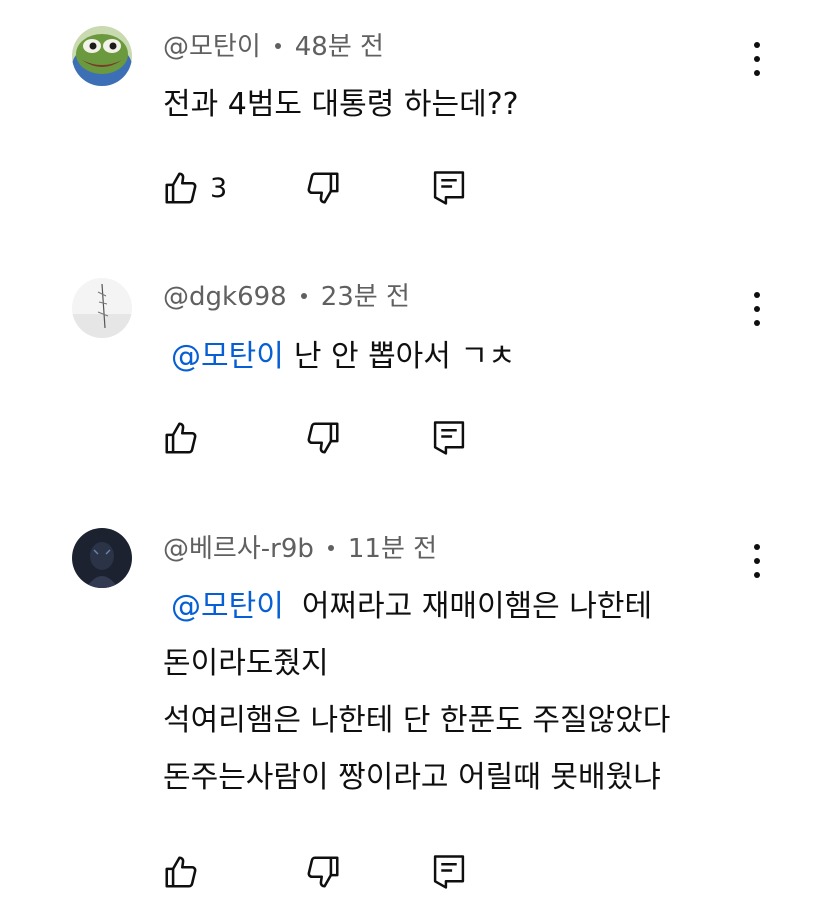  I want to click on dark-figure-avatar-icon, so click(102, 558).